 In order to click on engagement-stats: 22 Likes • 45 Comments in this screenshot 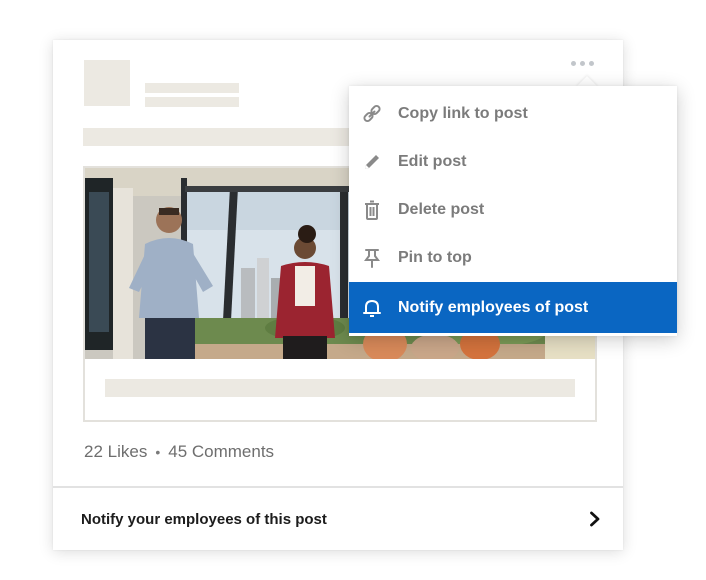, I will do `click(179, 452)`.